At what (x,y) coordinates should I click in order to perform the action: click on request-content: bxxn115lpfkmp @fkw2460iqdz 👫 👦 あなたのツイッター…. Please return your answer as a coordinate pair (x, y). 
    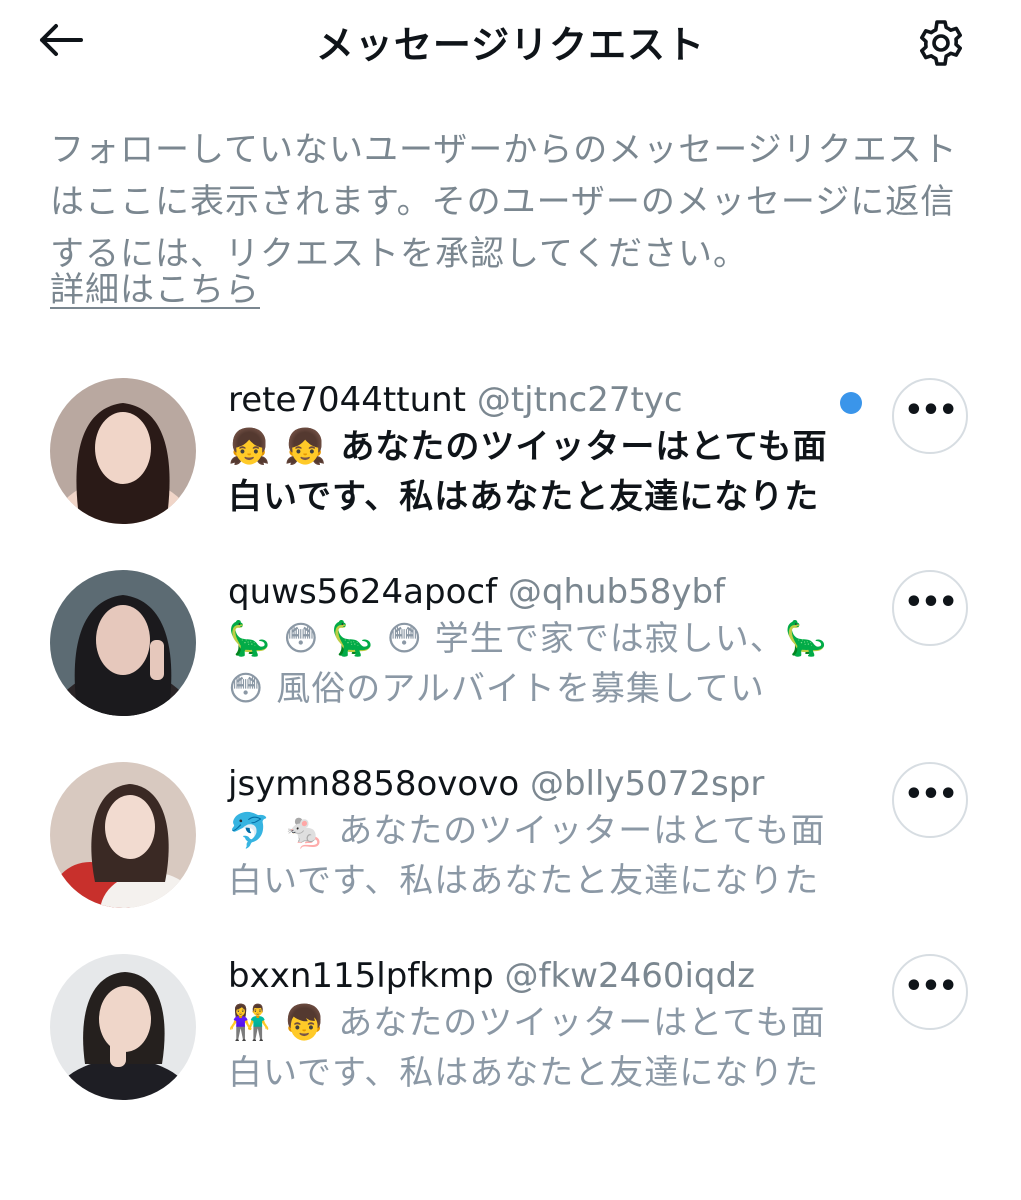
    Looking at the image, I should click on (543, 1026).